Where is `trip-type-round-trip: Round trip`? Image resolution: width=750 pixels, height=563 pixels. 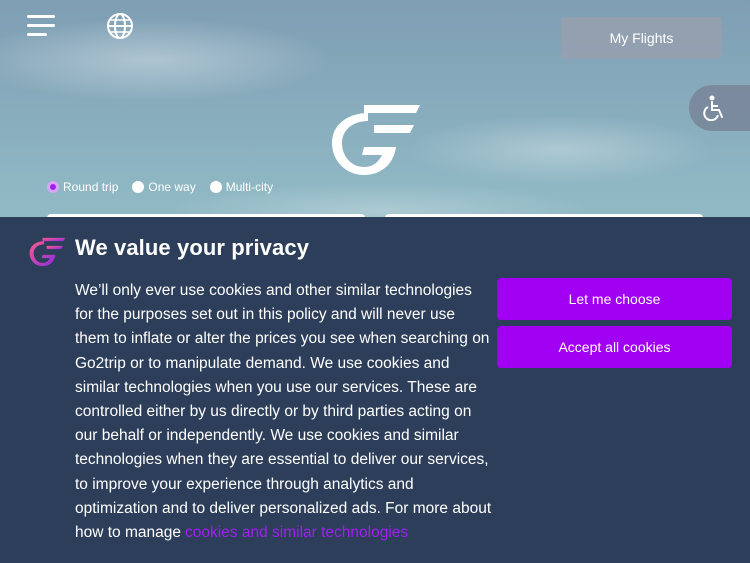
trip-type-round-trip: Round trip is located at coordinates (82, 187).